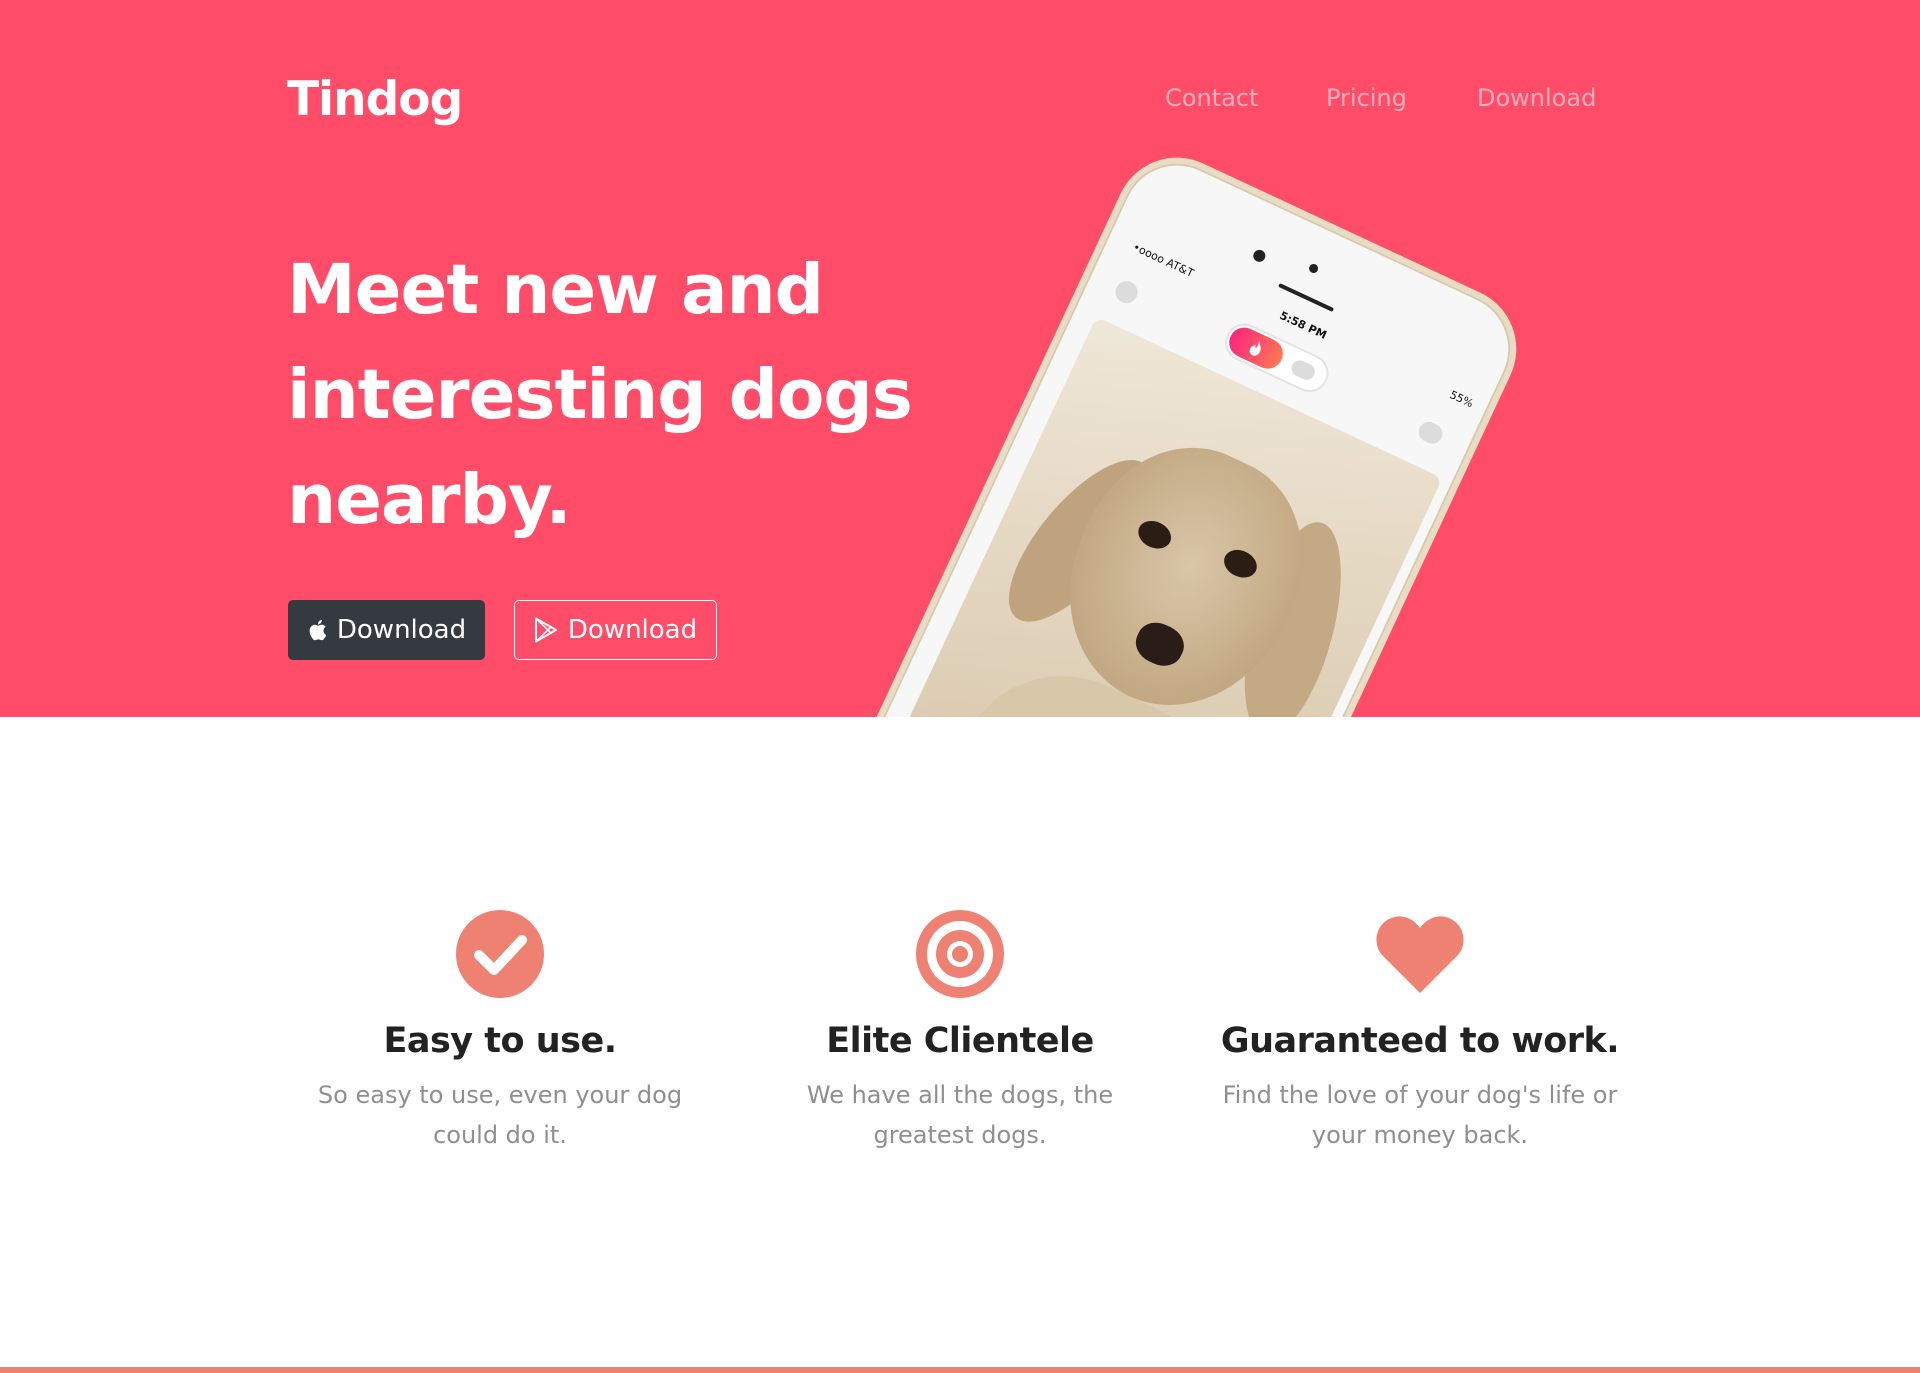 This screenshot has width=1920, height=1373. I want to click on status-carrier: •oooo AT&T, so click(1163, 260).